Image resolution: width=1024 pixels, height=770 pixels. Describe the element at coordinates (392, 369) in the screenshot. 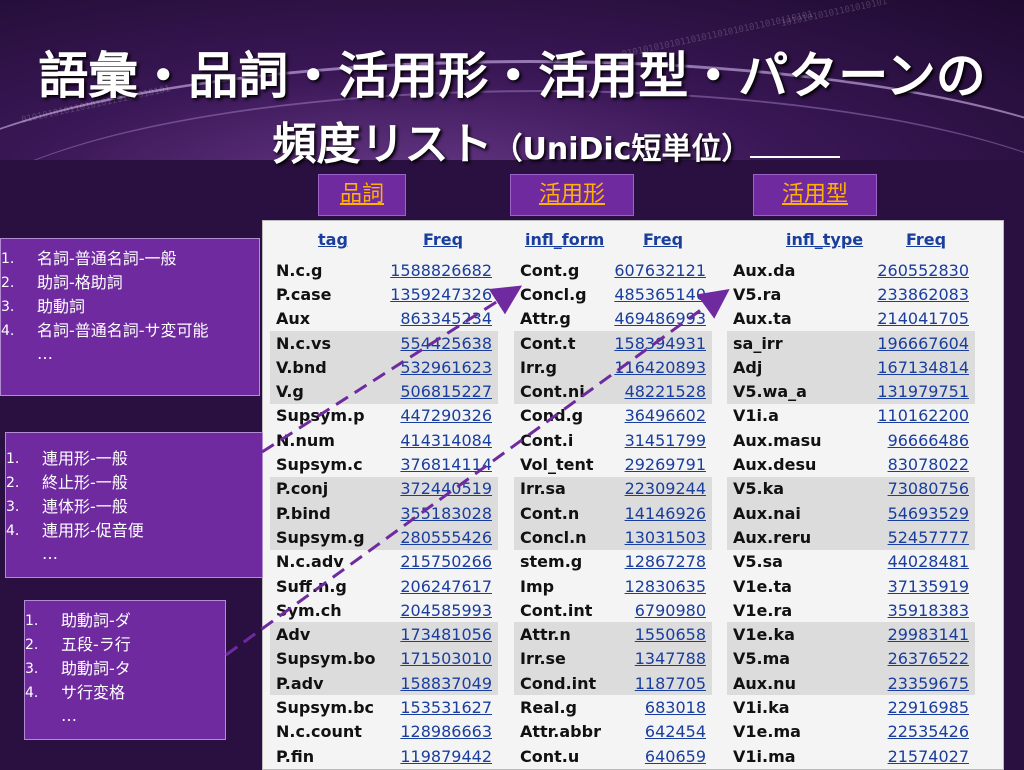

I see `arrow-infl-form` at that location.